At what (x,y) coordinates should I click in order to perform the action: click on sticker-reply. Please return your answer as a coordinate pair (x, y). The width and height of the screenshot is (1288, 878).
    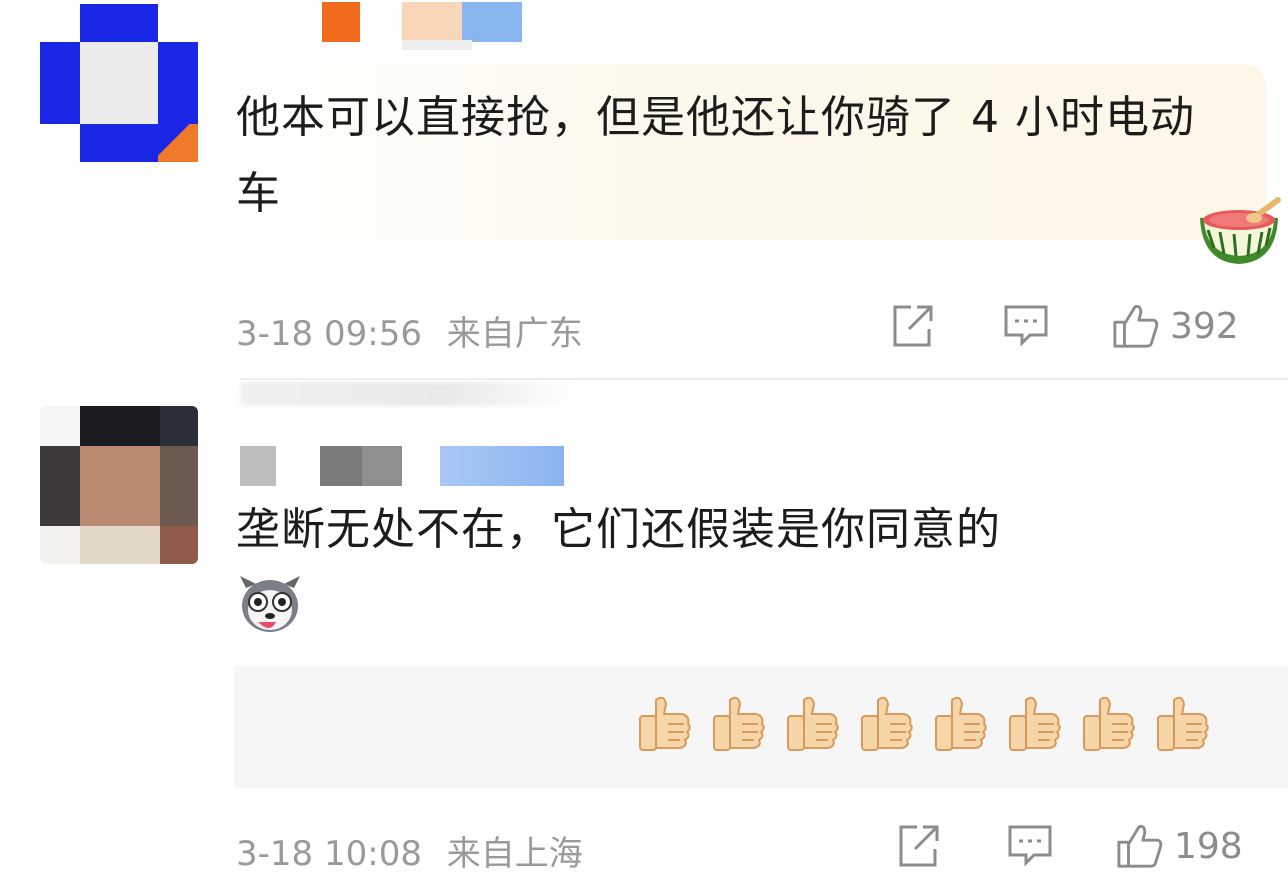
    Looking at the image, I should click on (761, 727).